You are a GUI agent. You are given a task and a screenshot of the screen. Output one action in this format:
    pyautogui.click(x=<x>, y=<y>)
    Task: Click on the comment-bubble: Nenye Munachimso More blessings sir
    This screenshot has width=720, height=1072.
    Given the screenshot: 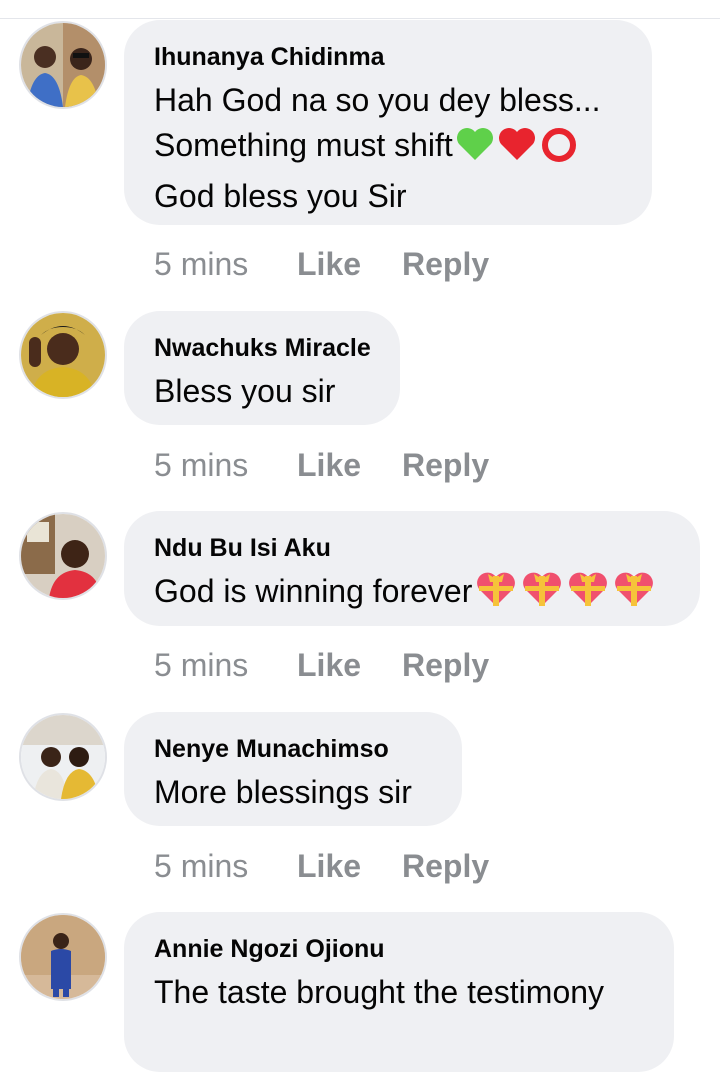 What is the action you would take?
    pyautogui.click(x=293, y=769)
    